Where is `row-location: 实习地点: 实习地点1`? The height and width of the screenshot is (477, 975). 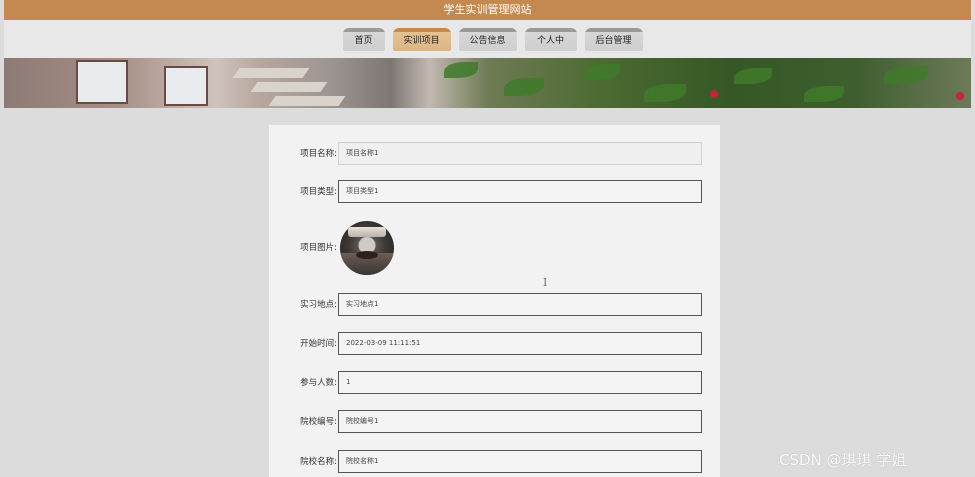 row-location: 实习地点: 实习地点1 is located at coordinates (494, 305).